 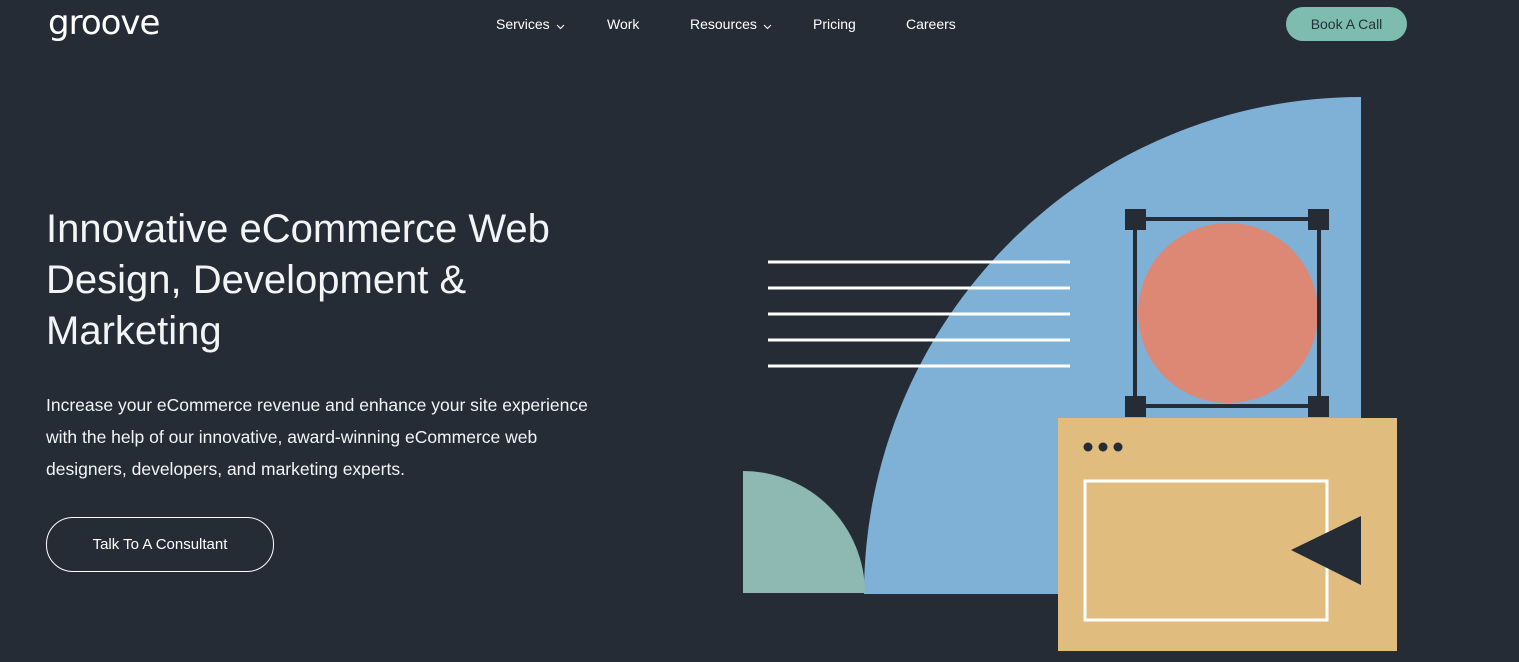 What do you see at coordinates (804, 532) in the screenshot?
I see `sage-quarter-circle-shape` at bounding box center [804, 532].